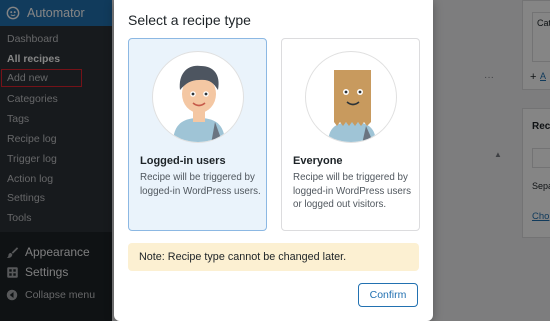 This screenshot has width=550, height=321. What do you see at coordinates (189, 20) in the screenshot?
I see `modal-title: Select a recipe type` at bounding box center [189, 20].